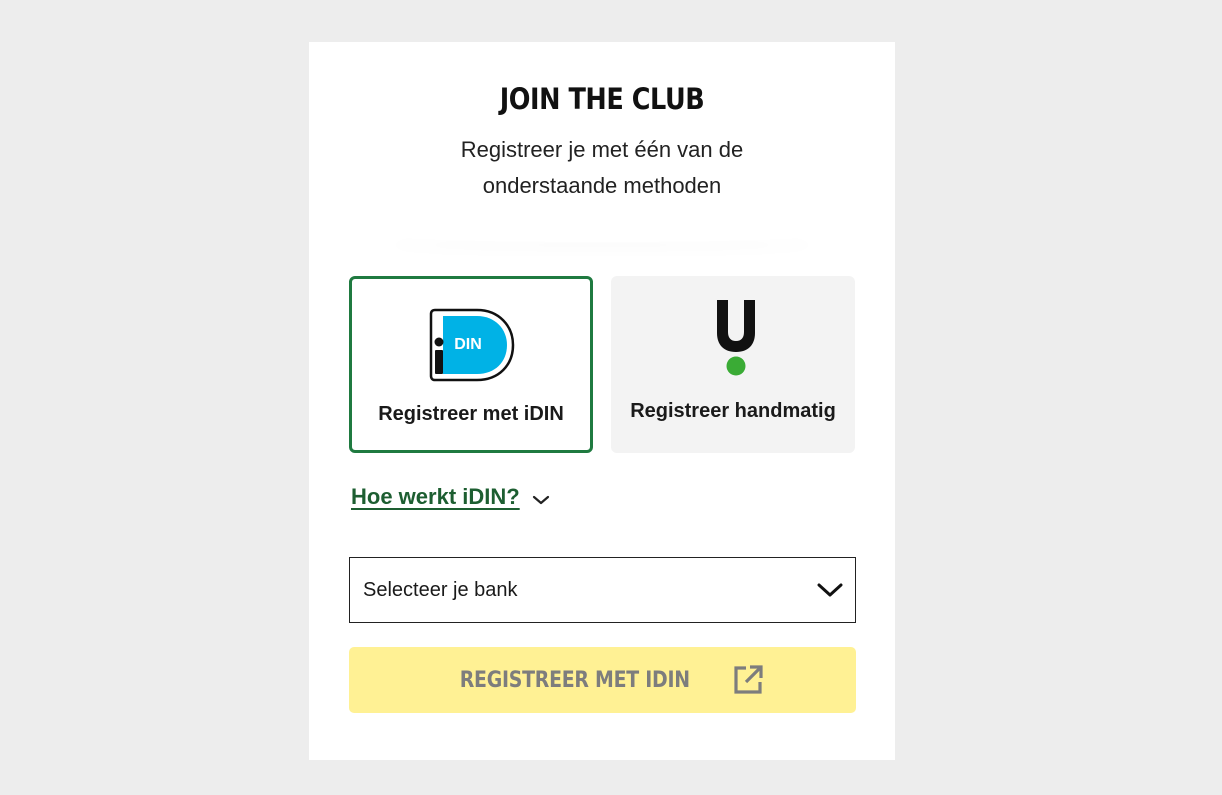  I want to click on register-idin-button-label: REGISTREER MET IDIN, so click(574, 680).